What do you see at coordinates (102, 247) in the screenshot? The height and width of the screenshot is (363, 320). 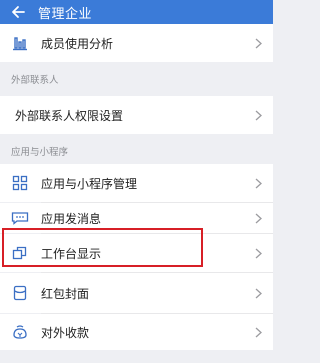 I see `highlight-box` at bounding box center [102, 247].